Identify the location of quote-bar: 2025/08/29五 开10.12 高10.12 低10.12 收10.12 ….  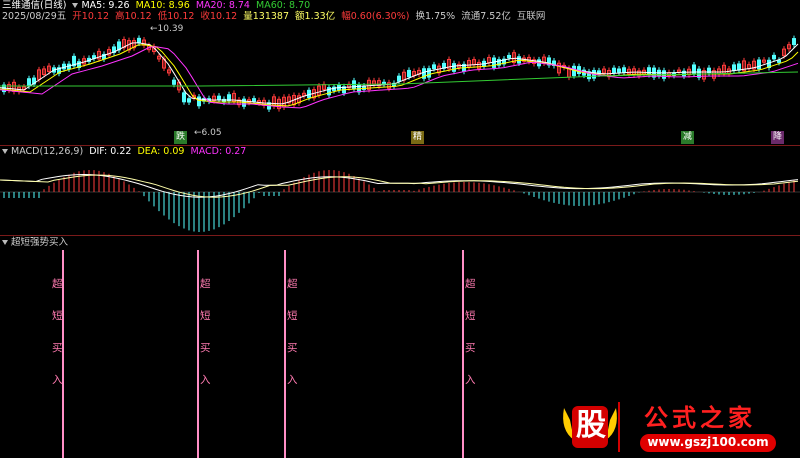
(275, 17).